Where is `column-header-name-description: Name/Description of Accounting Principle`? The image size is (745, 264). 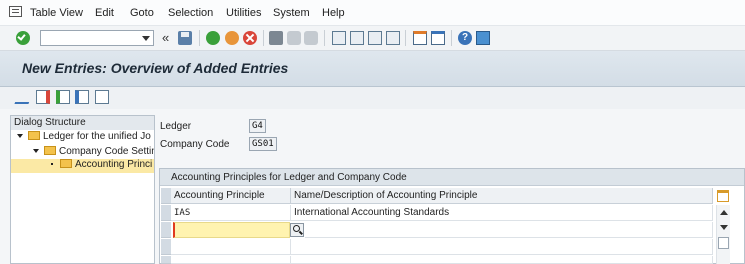
column-header-name-description: Name/Description of Accounting Principle is located at coordinates (502, 196).